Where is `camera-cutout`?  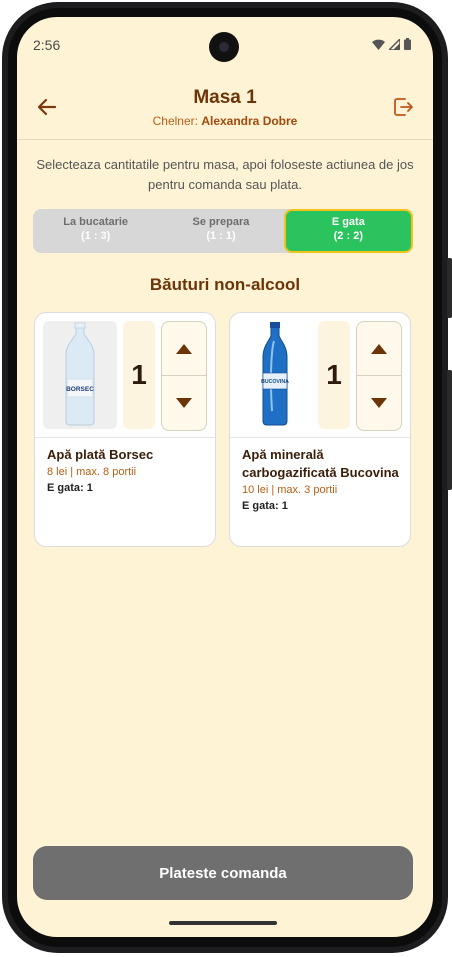
camera-cutout is located at coordinates (224, 47).